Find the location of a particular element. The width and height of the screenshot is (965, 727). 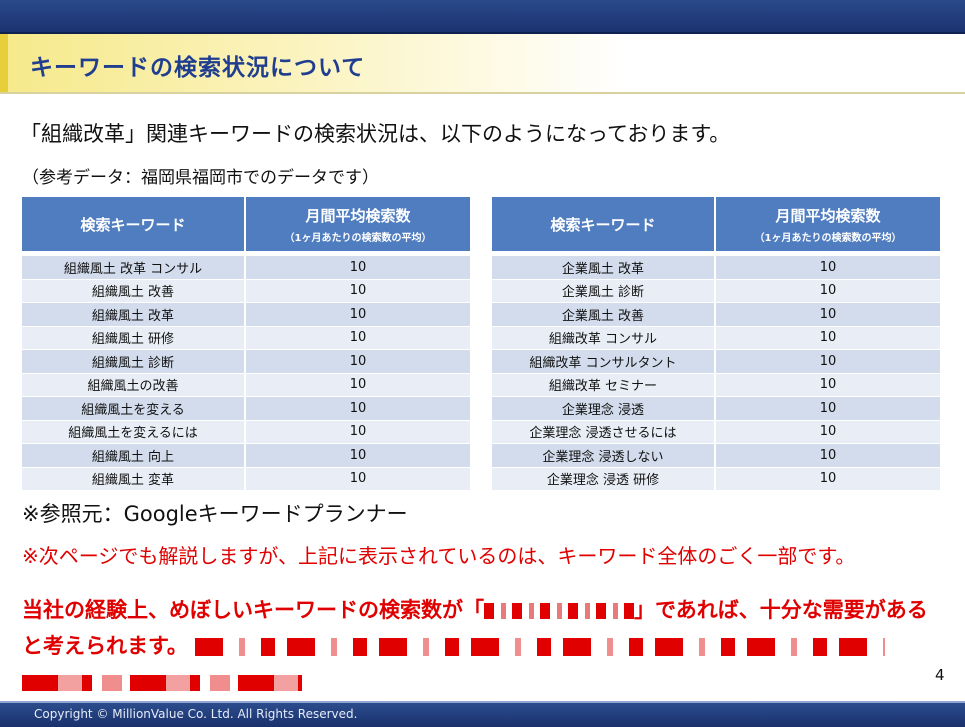

table-row: 組織改革 コンサル 10 is located at coordinates (716, 337).